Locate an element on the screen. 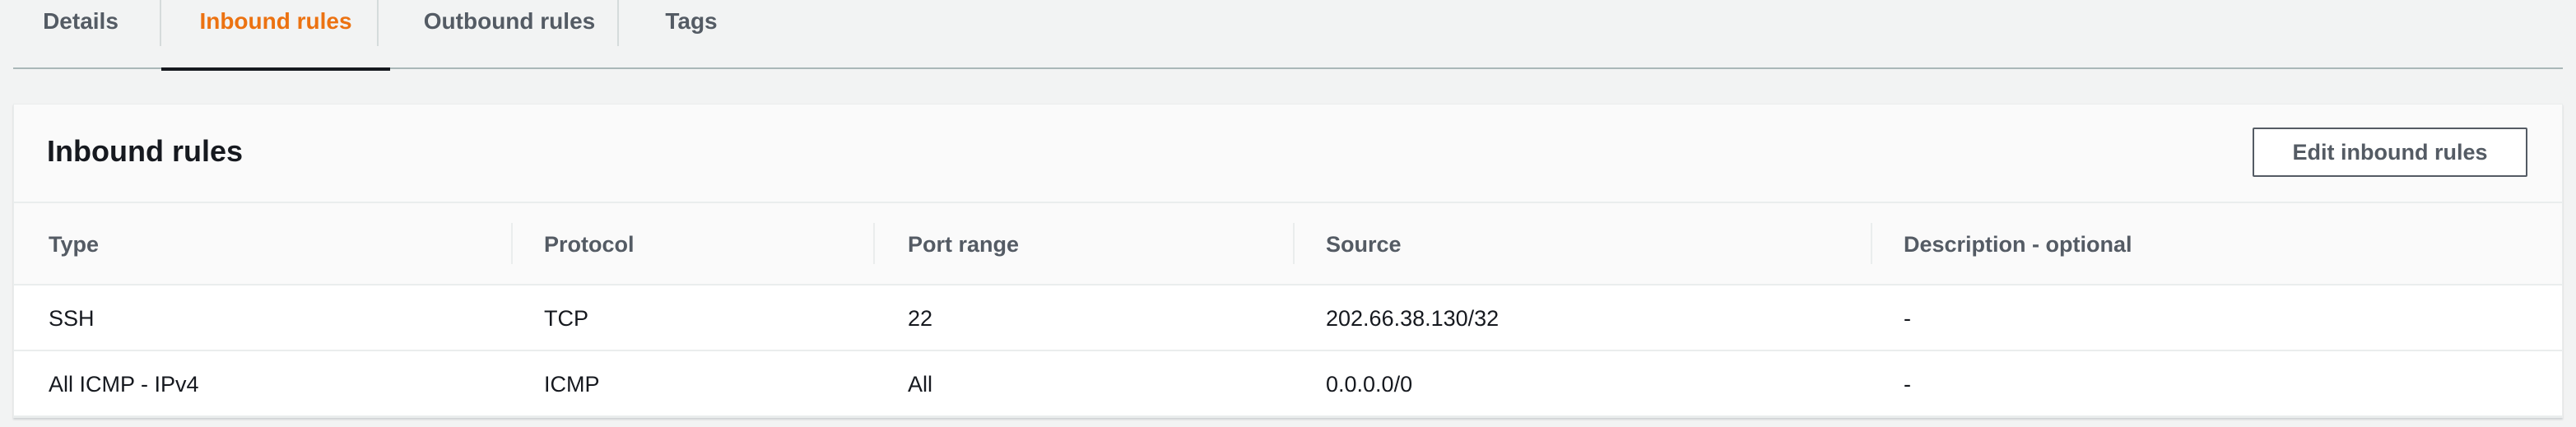 This screenshot has height=427, width=2576. tab-tags: Tags is located at coordinates (691, 35).